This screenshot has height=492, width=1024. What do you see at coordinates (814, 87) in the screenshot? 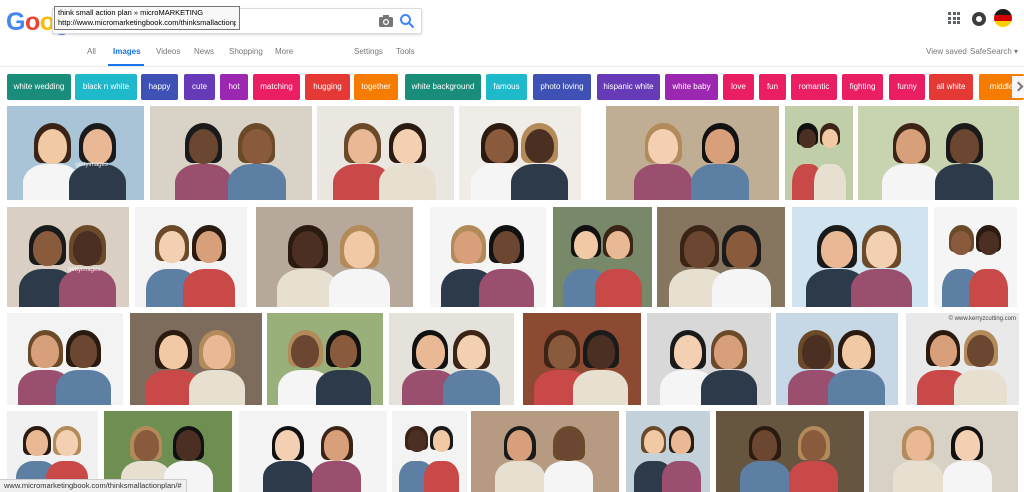
I see `chip-romantic: romantic` at bounding box center [814, 87].